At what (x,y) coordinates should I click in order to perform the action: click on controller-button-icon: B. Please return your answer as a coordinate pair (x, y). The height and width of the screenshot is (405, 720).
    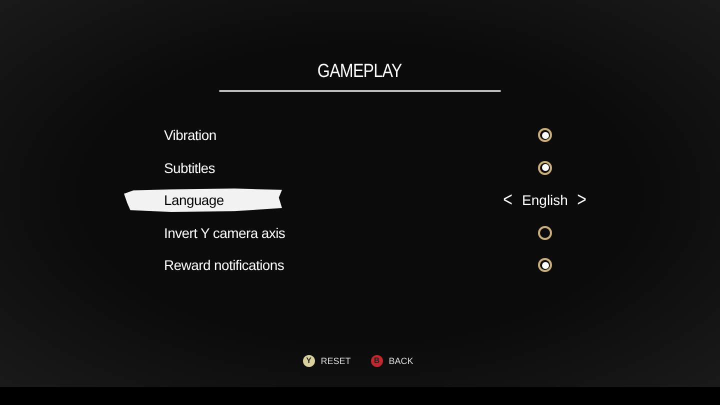
    Looking at the image, I should click on (376, 361).